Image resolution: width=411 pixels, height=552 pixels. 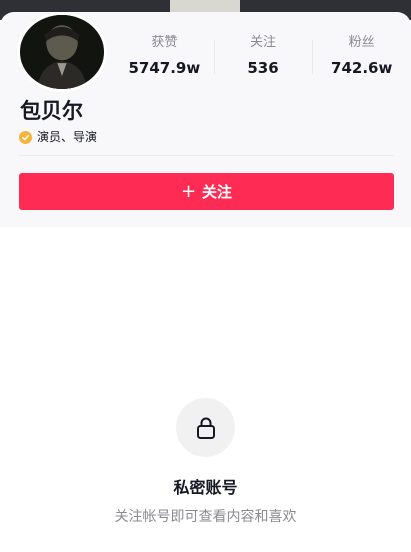 I want to click on profile-name: 包贝尔, so click(x=51, y=111).